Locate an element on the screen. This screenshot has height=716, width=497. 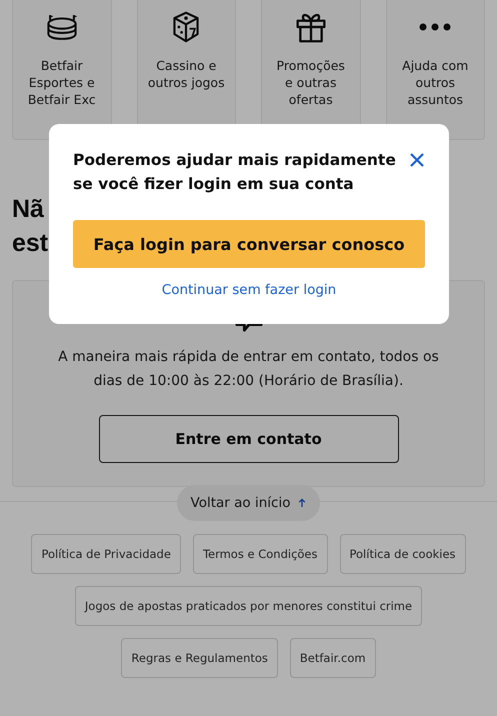
category-label: Ajuda com outros assuntos is located at coordinates (435, 82).